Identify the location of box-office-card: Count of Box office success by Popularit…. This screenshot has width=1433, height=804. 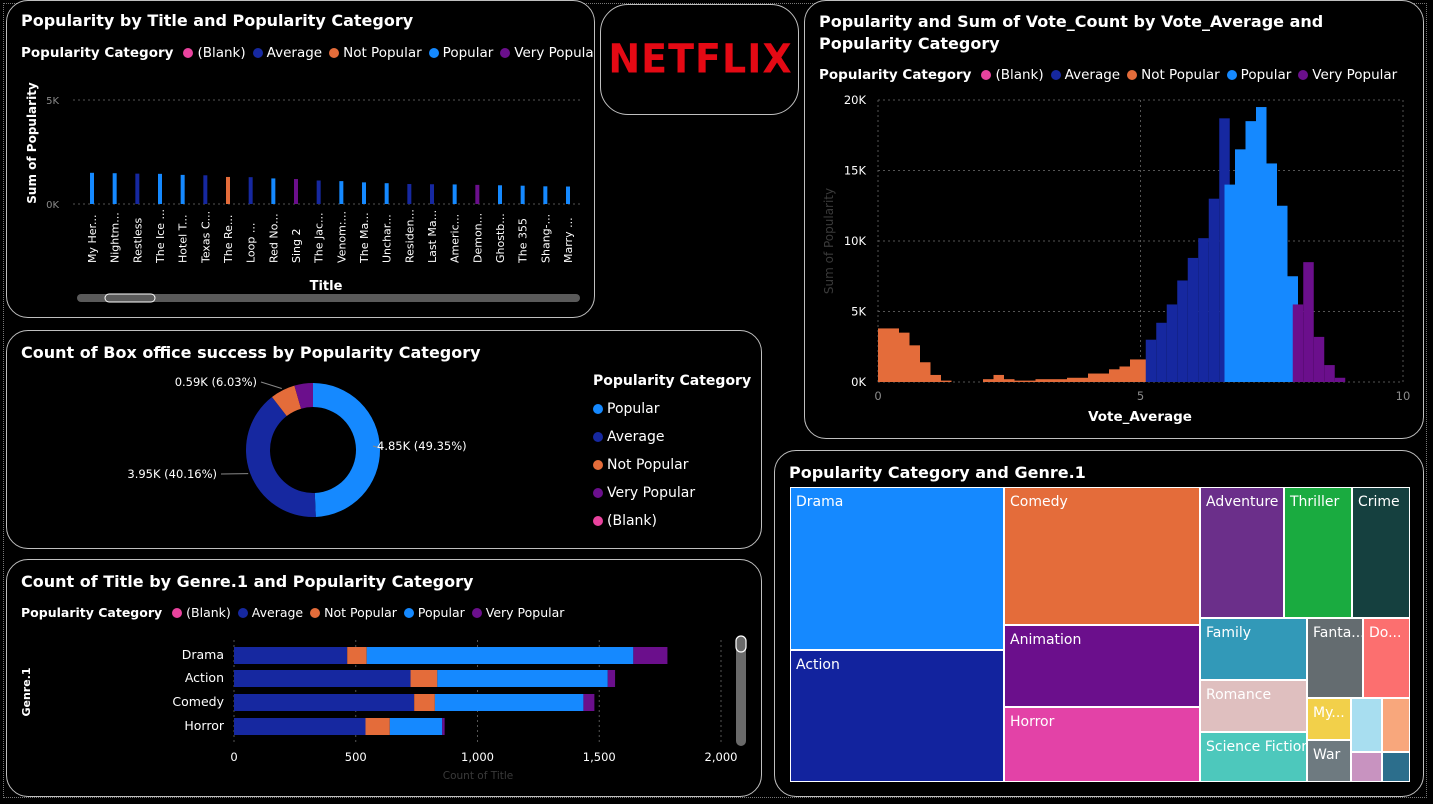
(384, 439).